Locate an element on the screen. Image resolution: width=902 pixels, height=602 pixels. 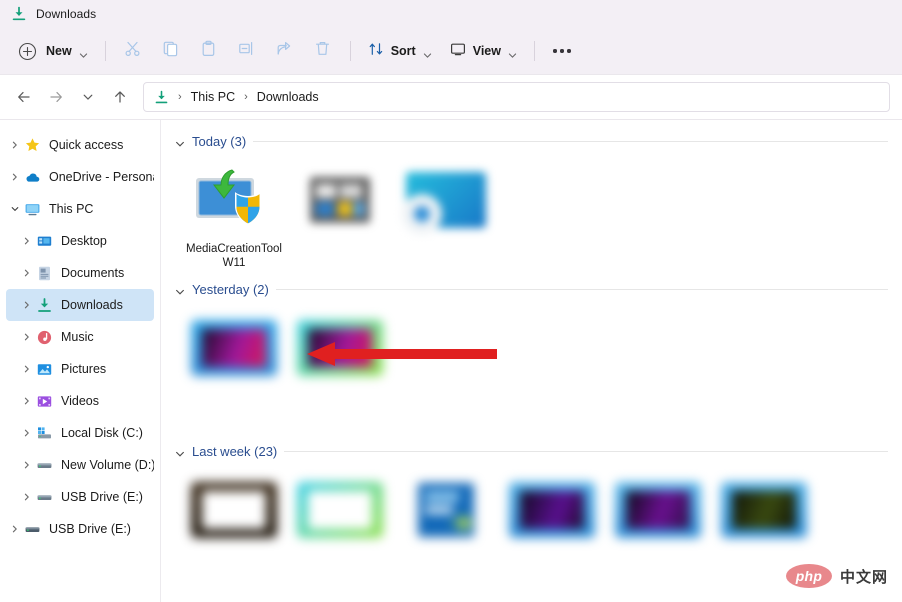
sidebar-item-pictures: Pictures is located at coordinates (80, 369).